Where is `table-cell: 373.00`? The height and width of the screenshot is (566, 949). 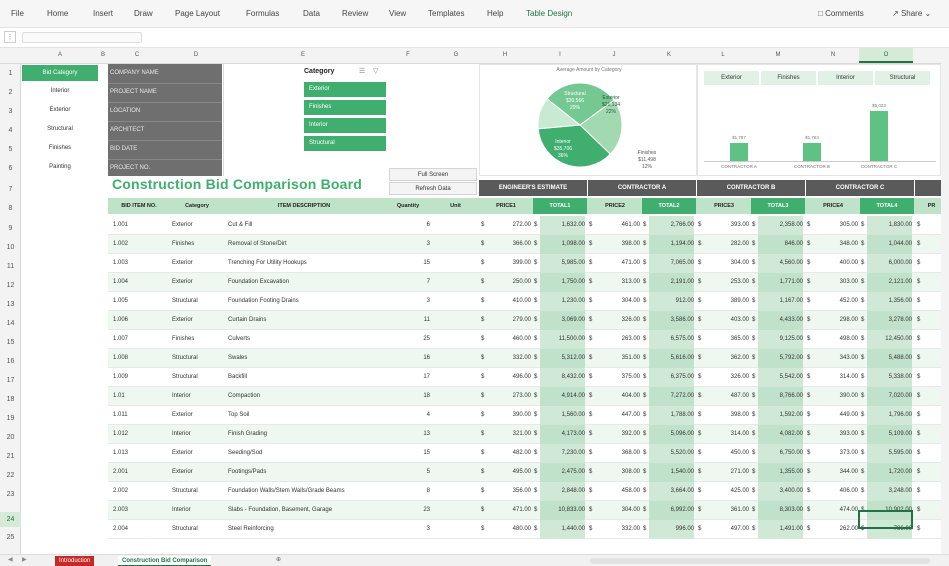
table-cell: 373.00 is located at coordinates (835, 453).